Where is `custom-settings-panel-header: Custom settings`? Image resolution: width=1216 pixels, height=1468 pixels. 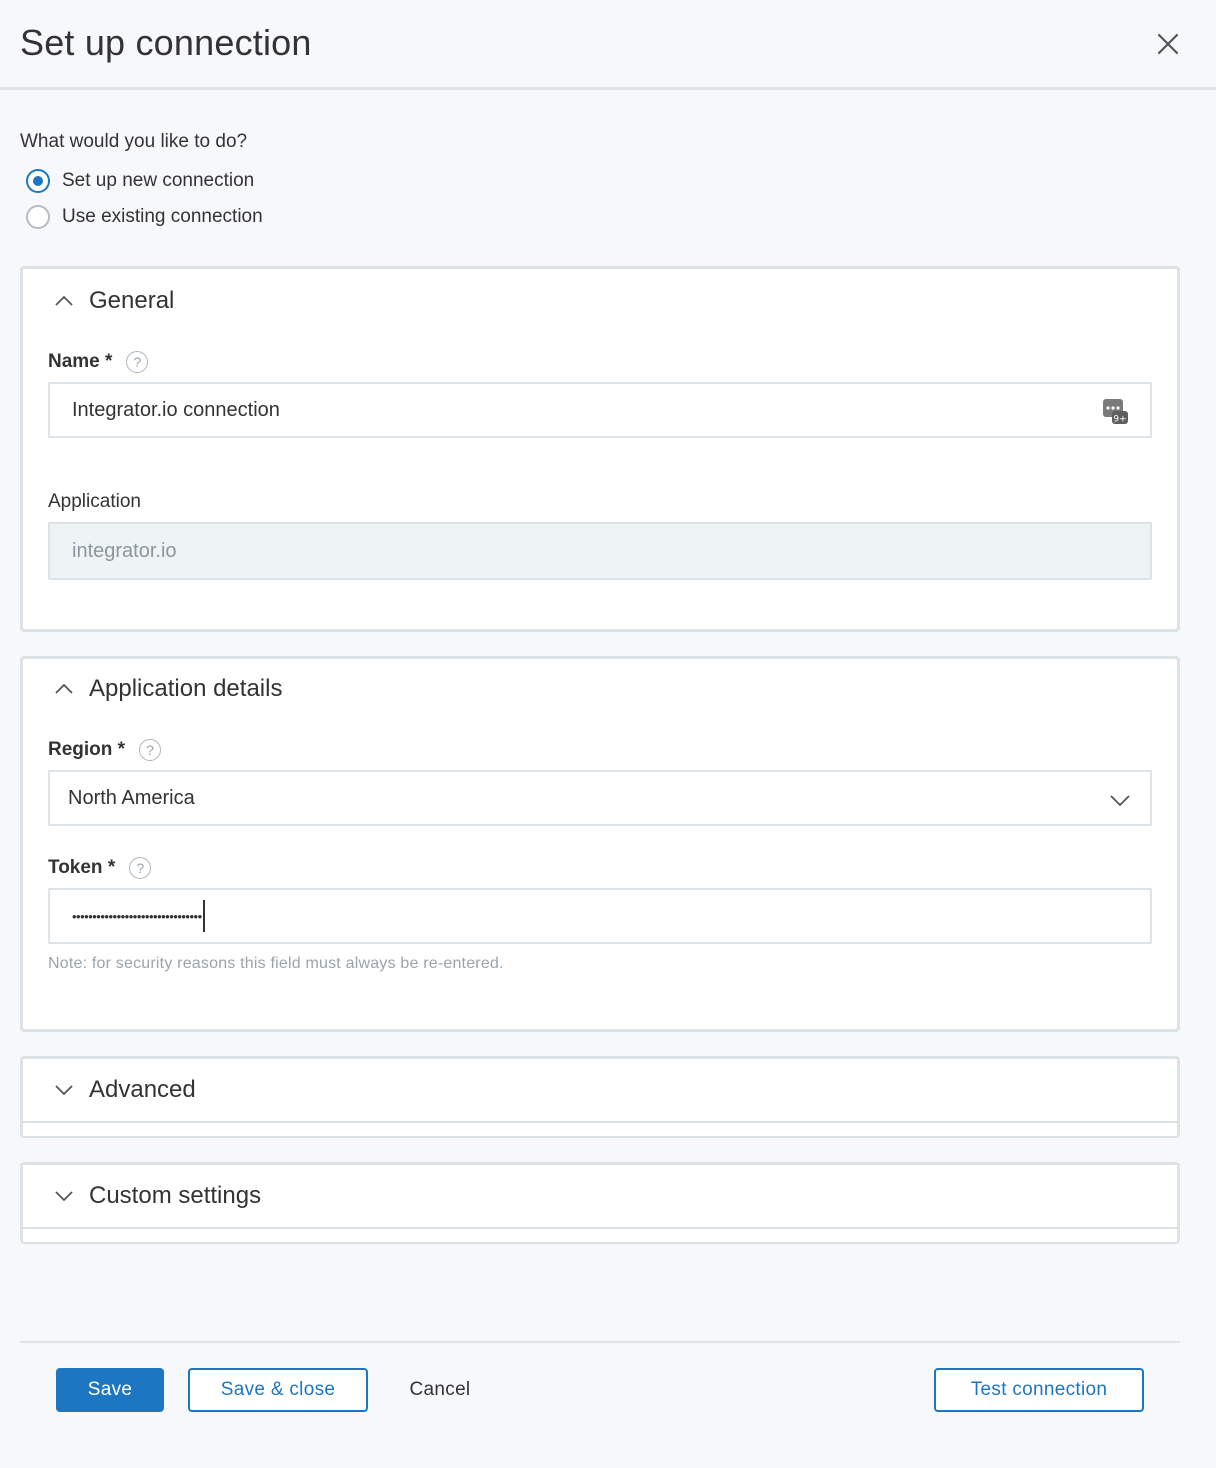
custom-settings-panel-header: Custom settings is located at coordinates (157, 1196).